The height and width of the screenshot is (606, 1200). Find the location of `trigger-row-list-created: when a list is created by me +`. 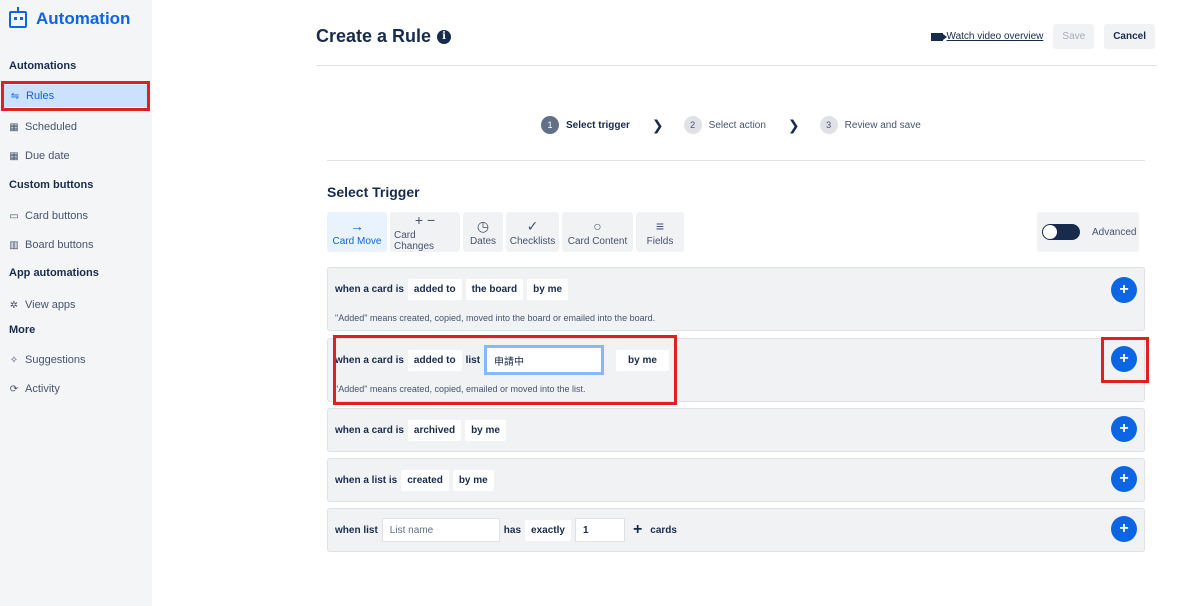

trigger-row-list-created: when a list is created by me + is located at coordinates (736, 480).